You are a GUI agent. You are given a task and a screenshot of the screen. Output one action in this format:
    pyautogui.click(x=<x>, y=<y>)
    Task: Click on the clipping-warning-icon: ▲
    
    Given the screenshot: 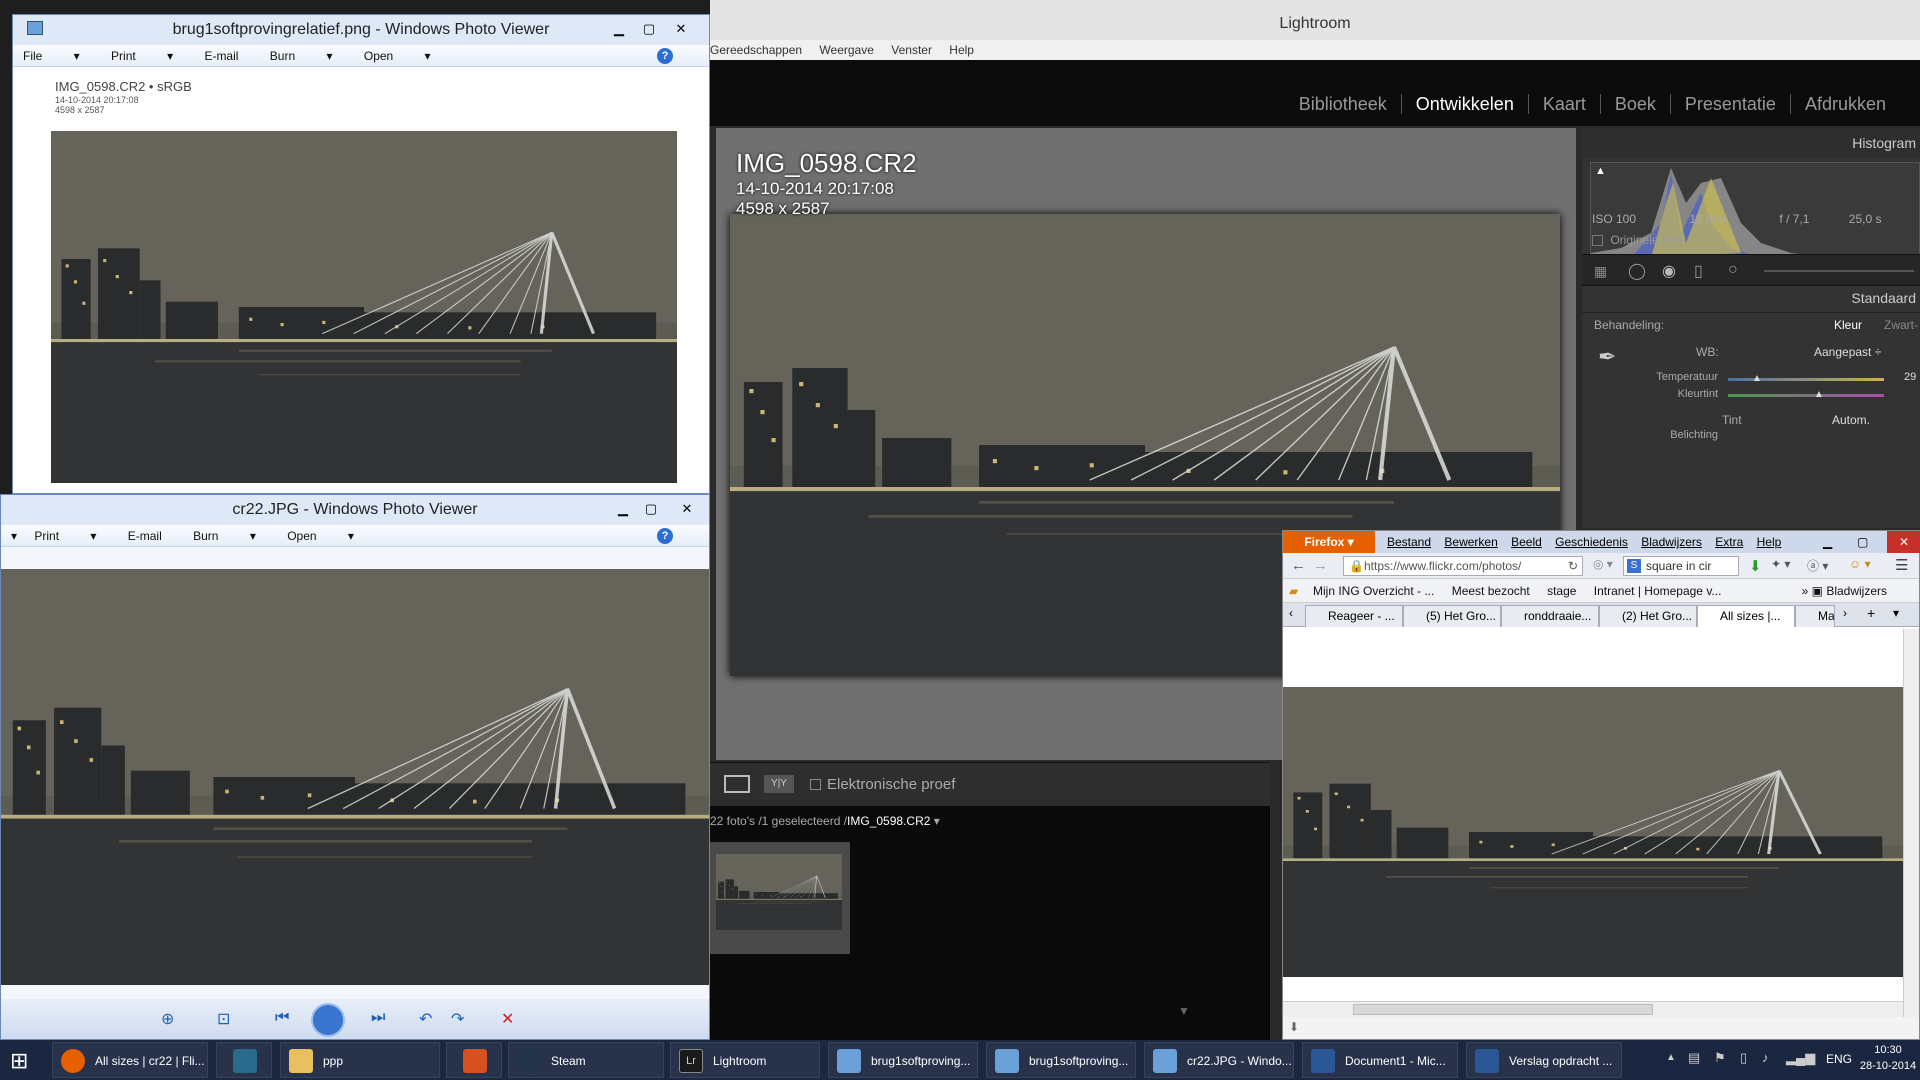 What is the action you would take?
    pyautogui.click(x=1600, y=171)
    